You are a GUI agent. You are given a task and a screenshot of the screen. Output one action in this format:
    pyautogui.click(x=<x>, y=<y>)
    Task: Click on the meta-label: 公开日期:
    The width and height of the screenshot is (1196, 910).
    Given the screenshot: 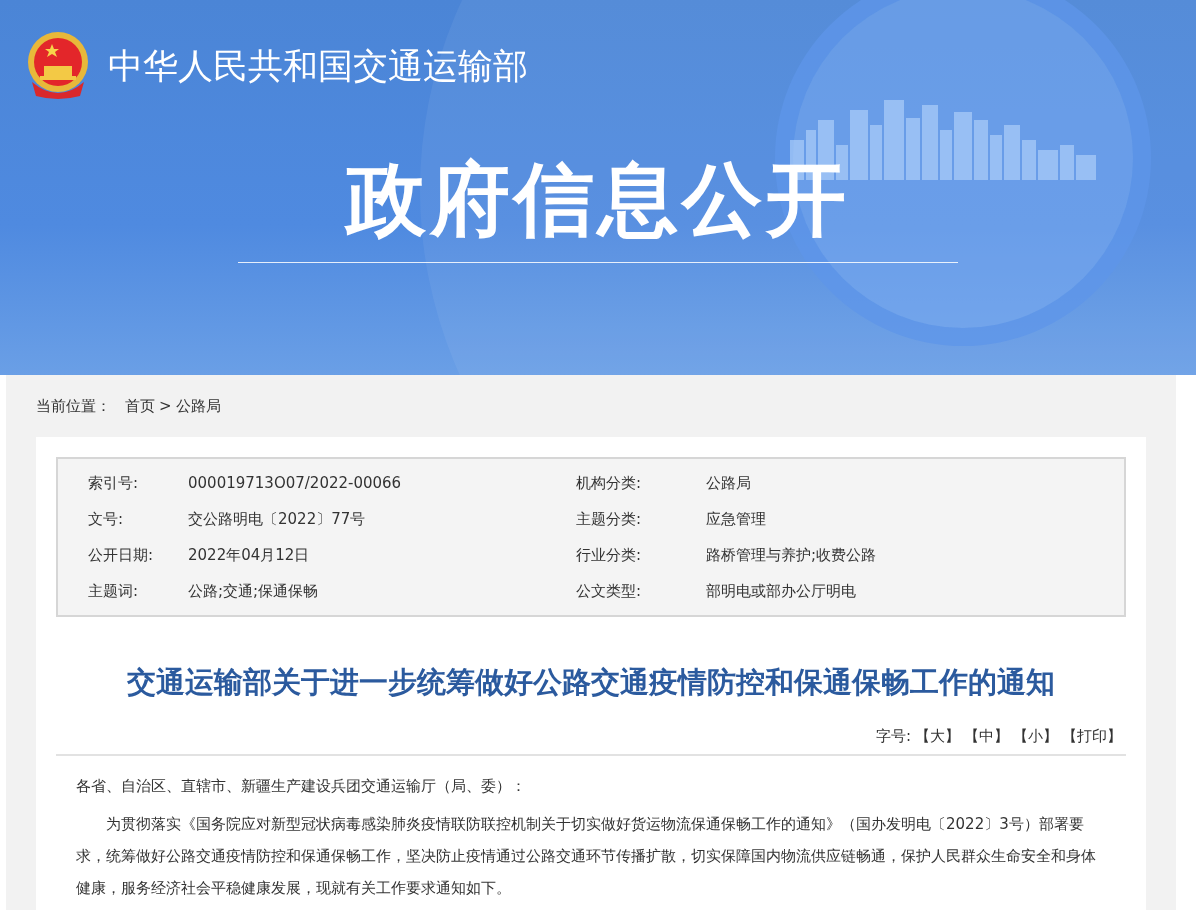 What is the action you would take?
    pyautogui.click(x=121, y=555)
    